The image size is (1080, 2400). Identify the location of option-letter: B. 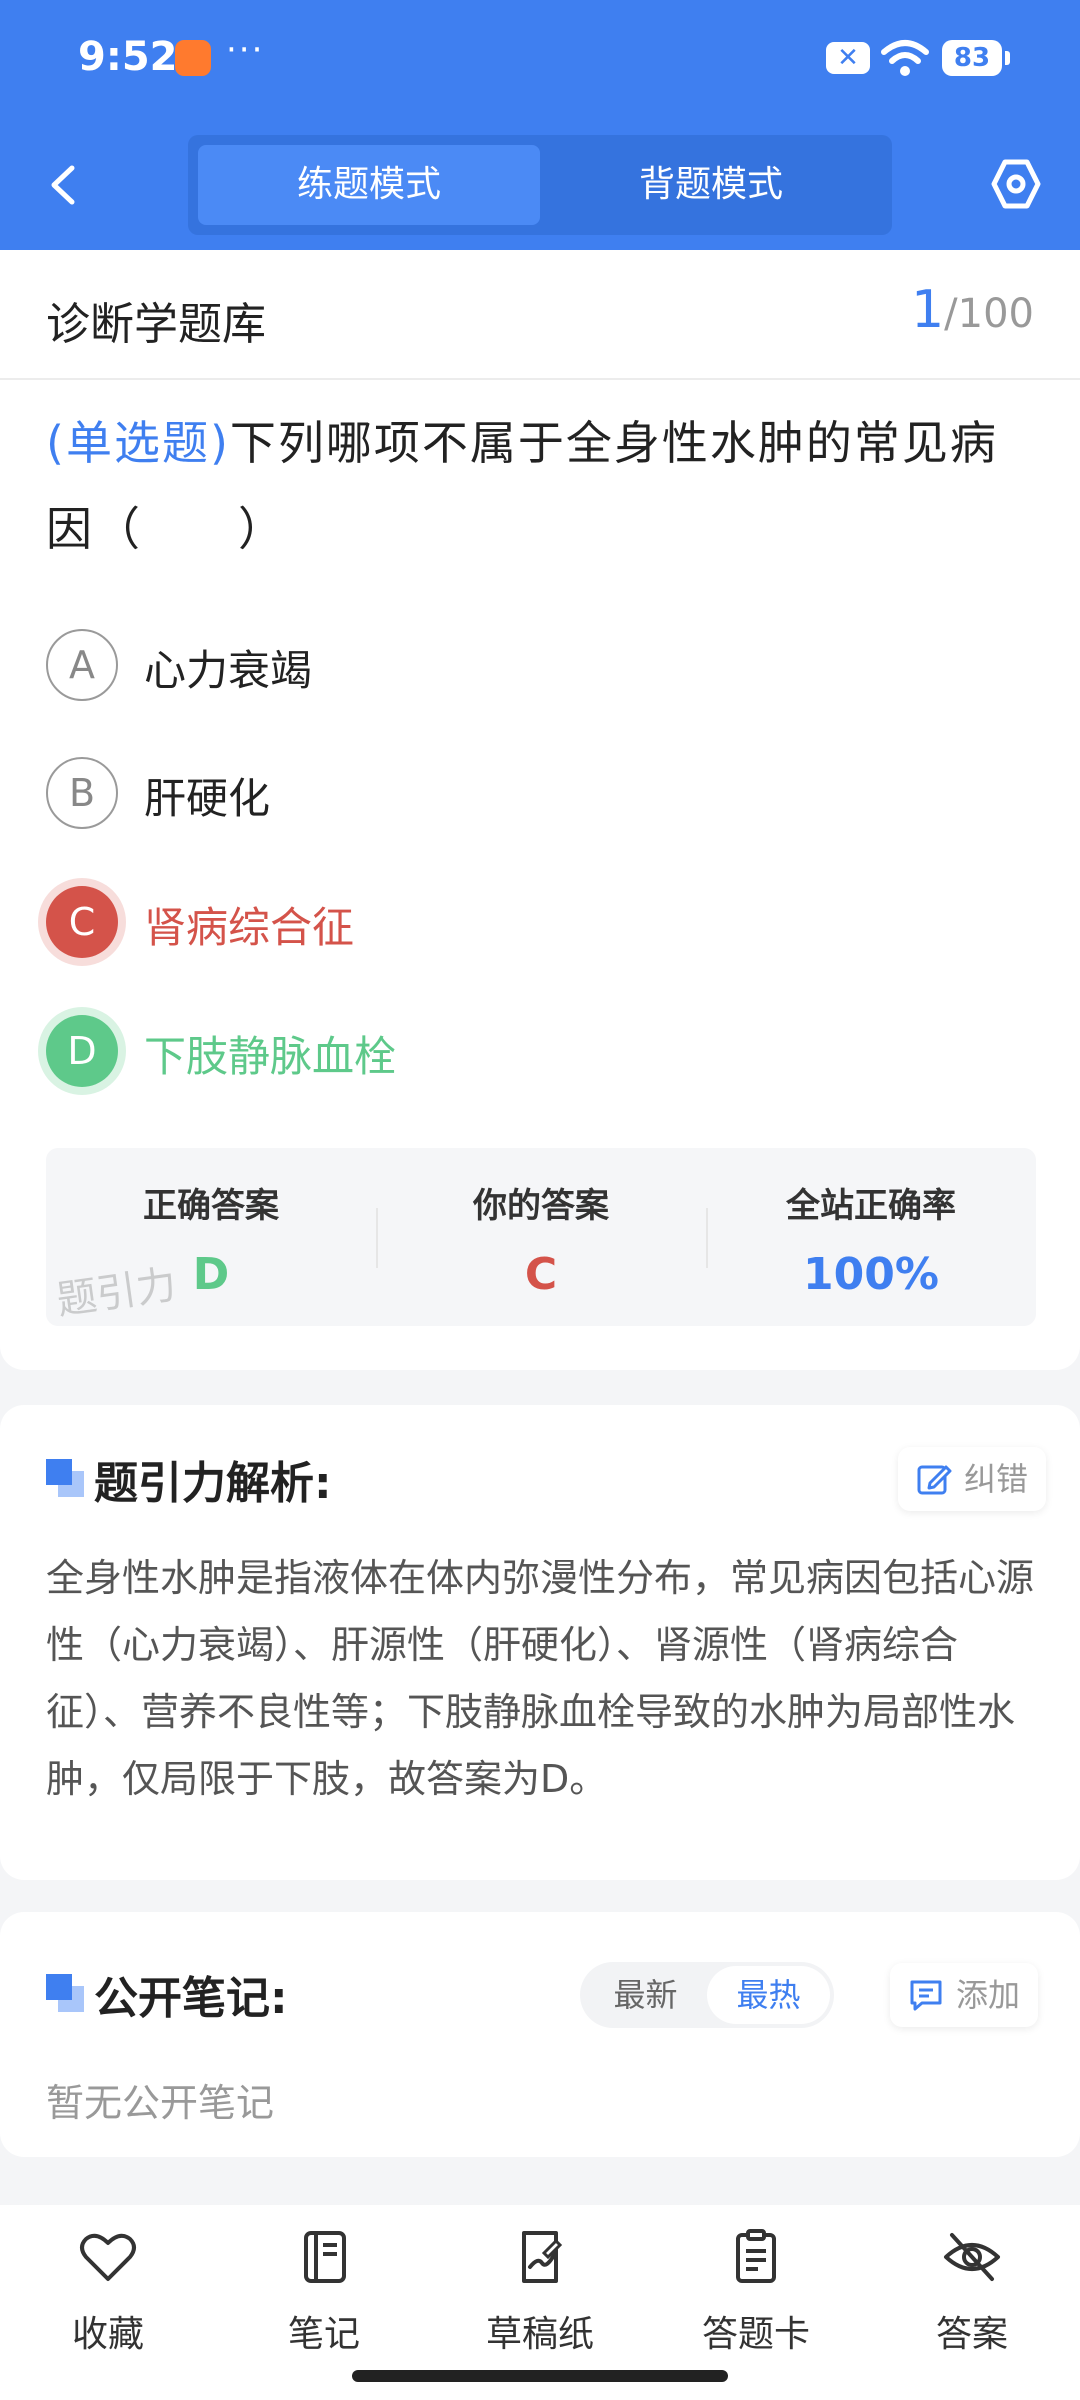
(82, 793).